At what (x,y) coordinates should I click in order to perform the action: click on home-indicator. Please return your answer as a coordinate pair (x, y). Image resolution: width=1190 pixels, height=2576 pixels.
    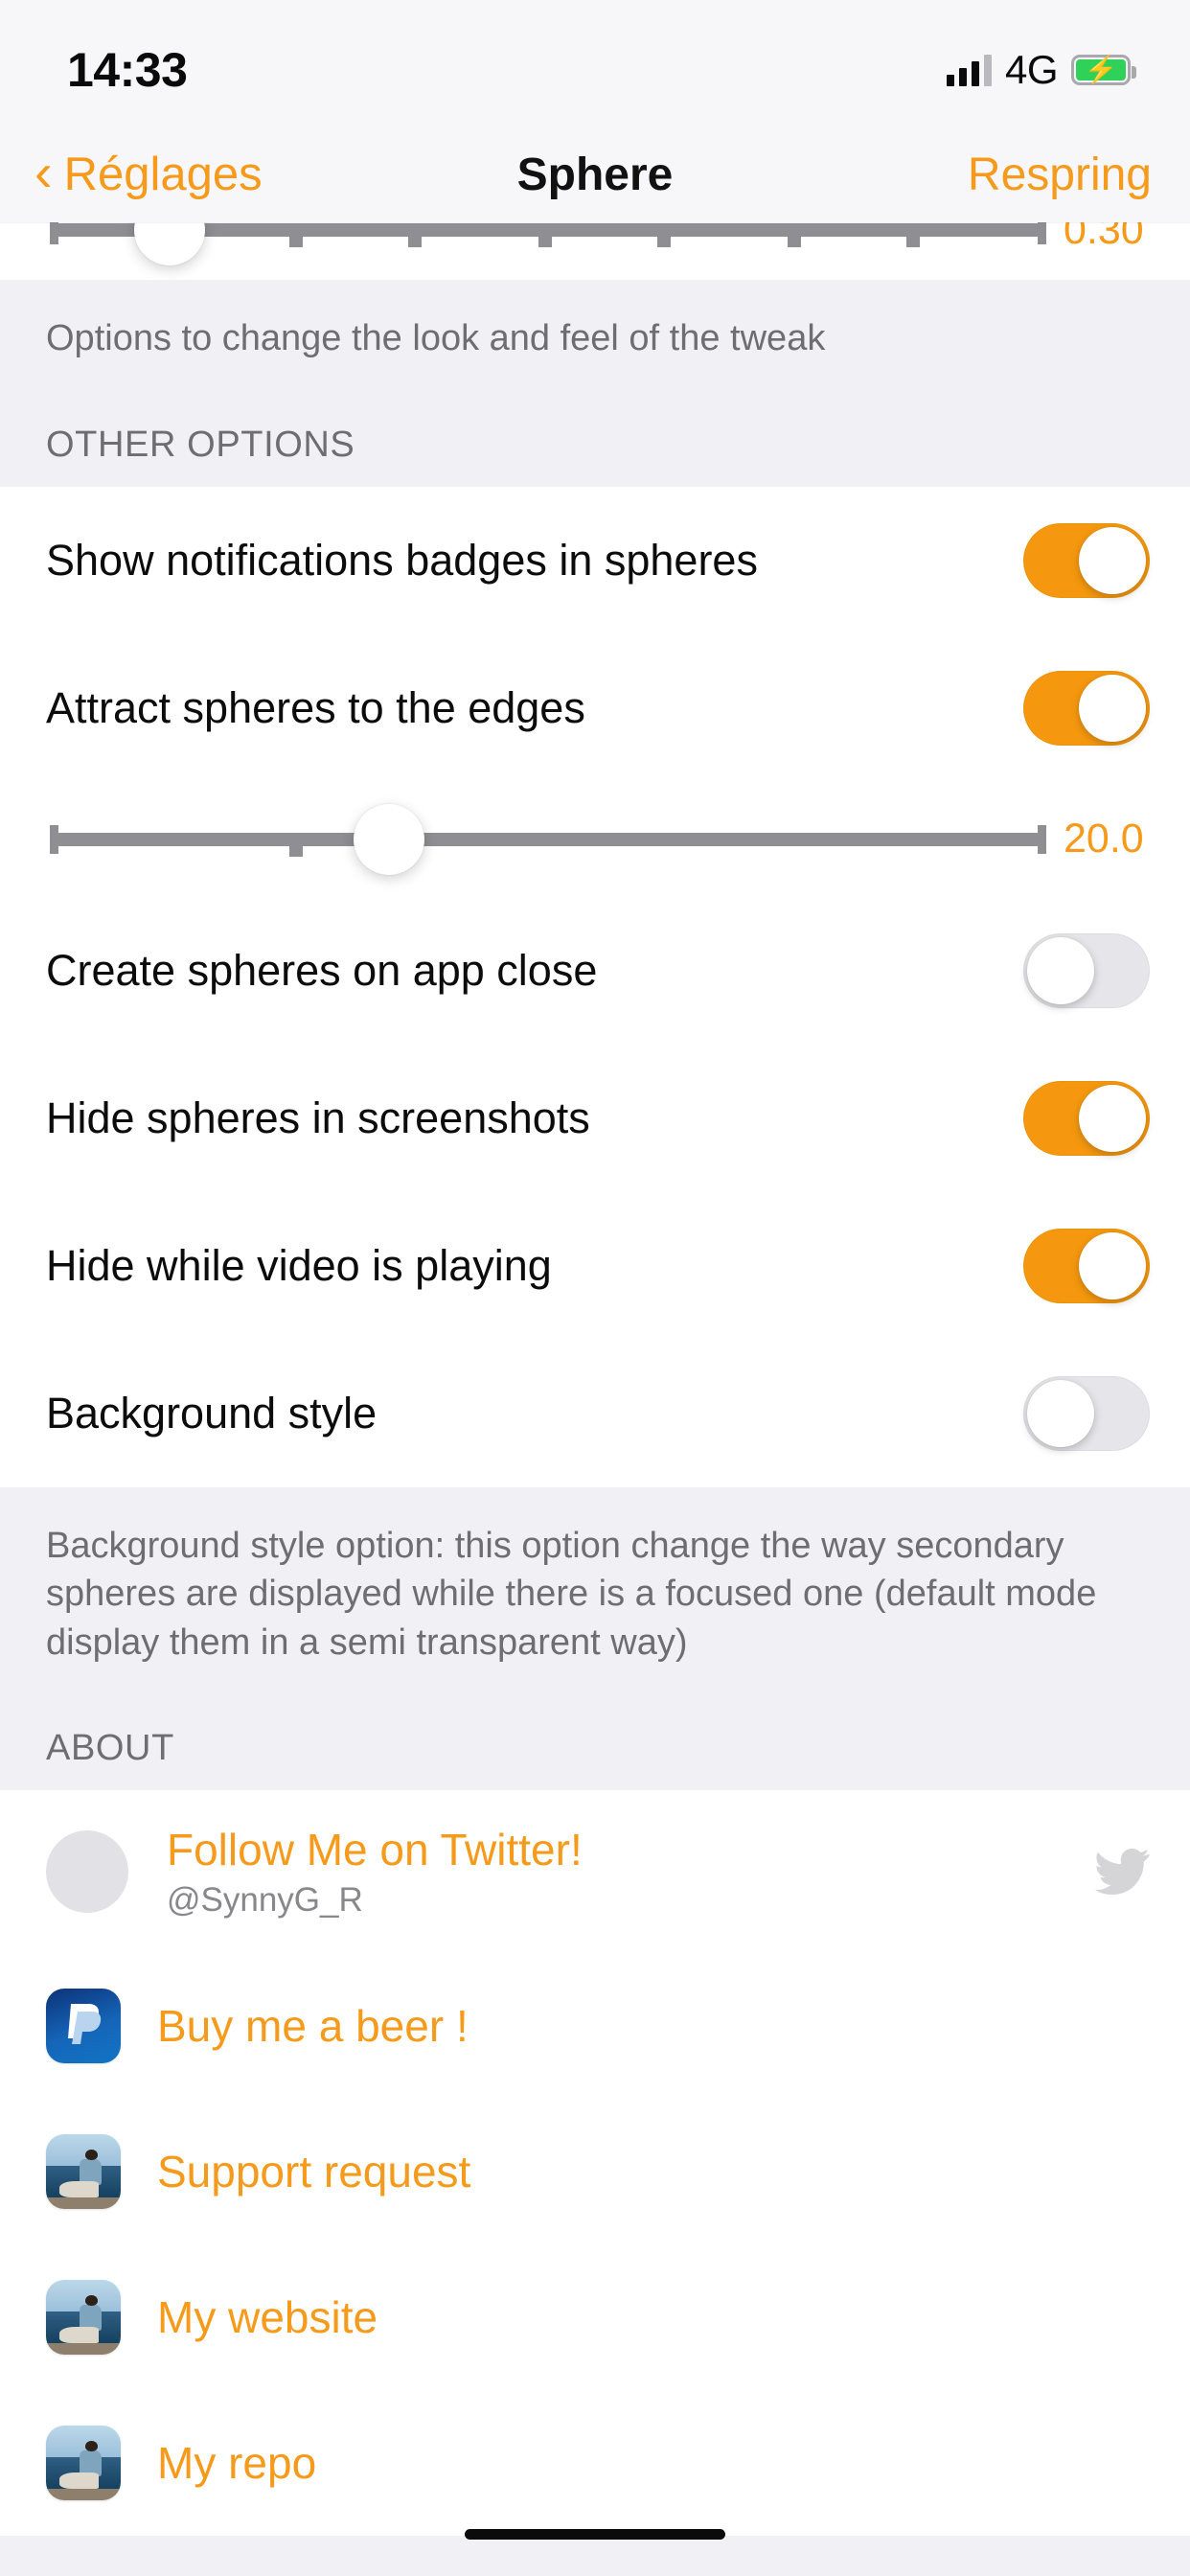
    Looking at the image, I should click on (595, 2534).